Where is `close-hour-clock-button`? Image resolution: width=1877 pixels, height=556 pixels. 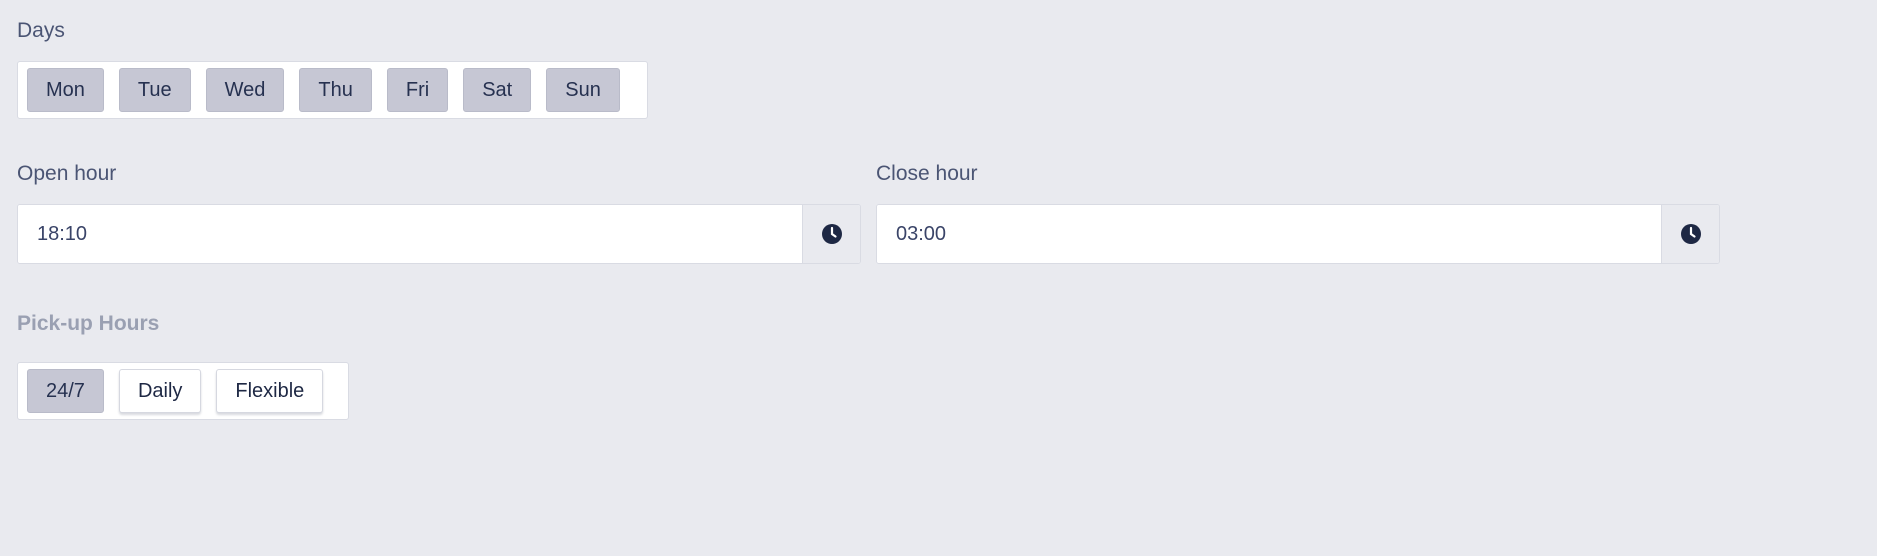
close-hour-clock-button is located at coordinates (1690, 234).